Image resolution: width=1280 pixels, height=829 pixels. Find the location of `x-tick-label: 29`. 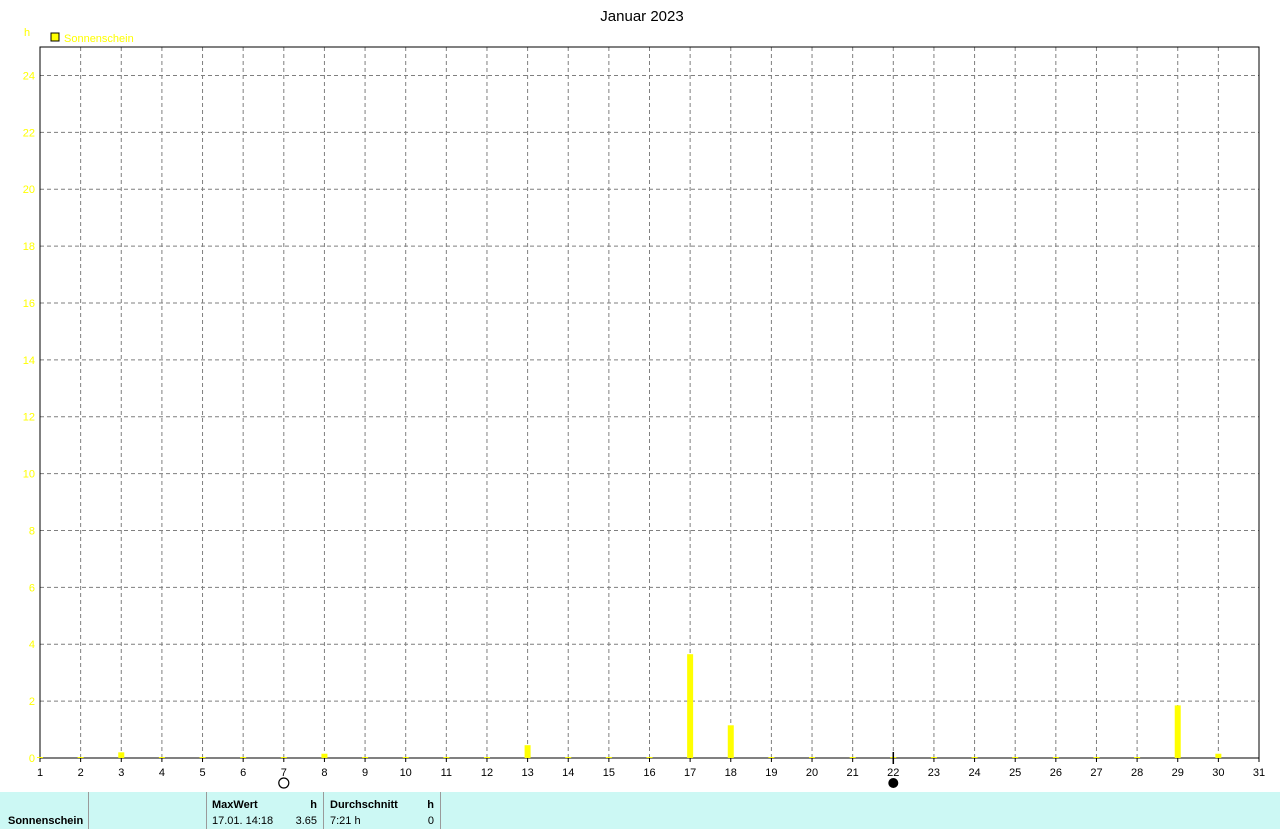

x-tick-label: 29 is located at coordinates (1178, 773).